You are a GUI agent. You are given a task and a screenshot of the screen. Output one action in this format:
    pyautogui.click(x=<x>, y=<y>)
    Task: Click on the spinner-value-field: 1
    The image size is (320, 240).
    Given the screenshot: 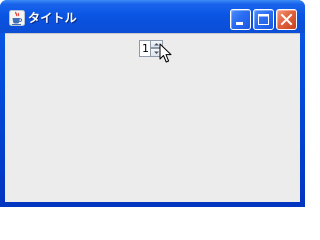 What is the action you would take?
    pyautogui.click(x=144, y=48)
    